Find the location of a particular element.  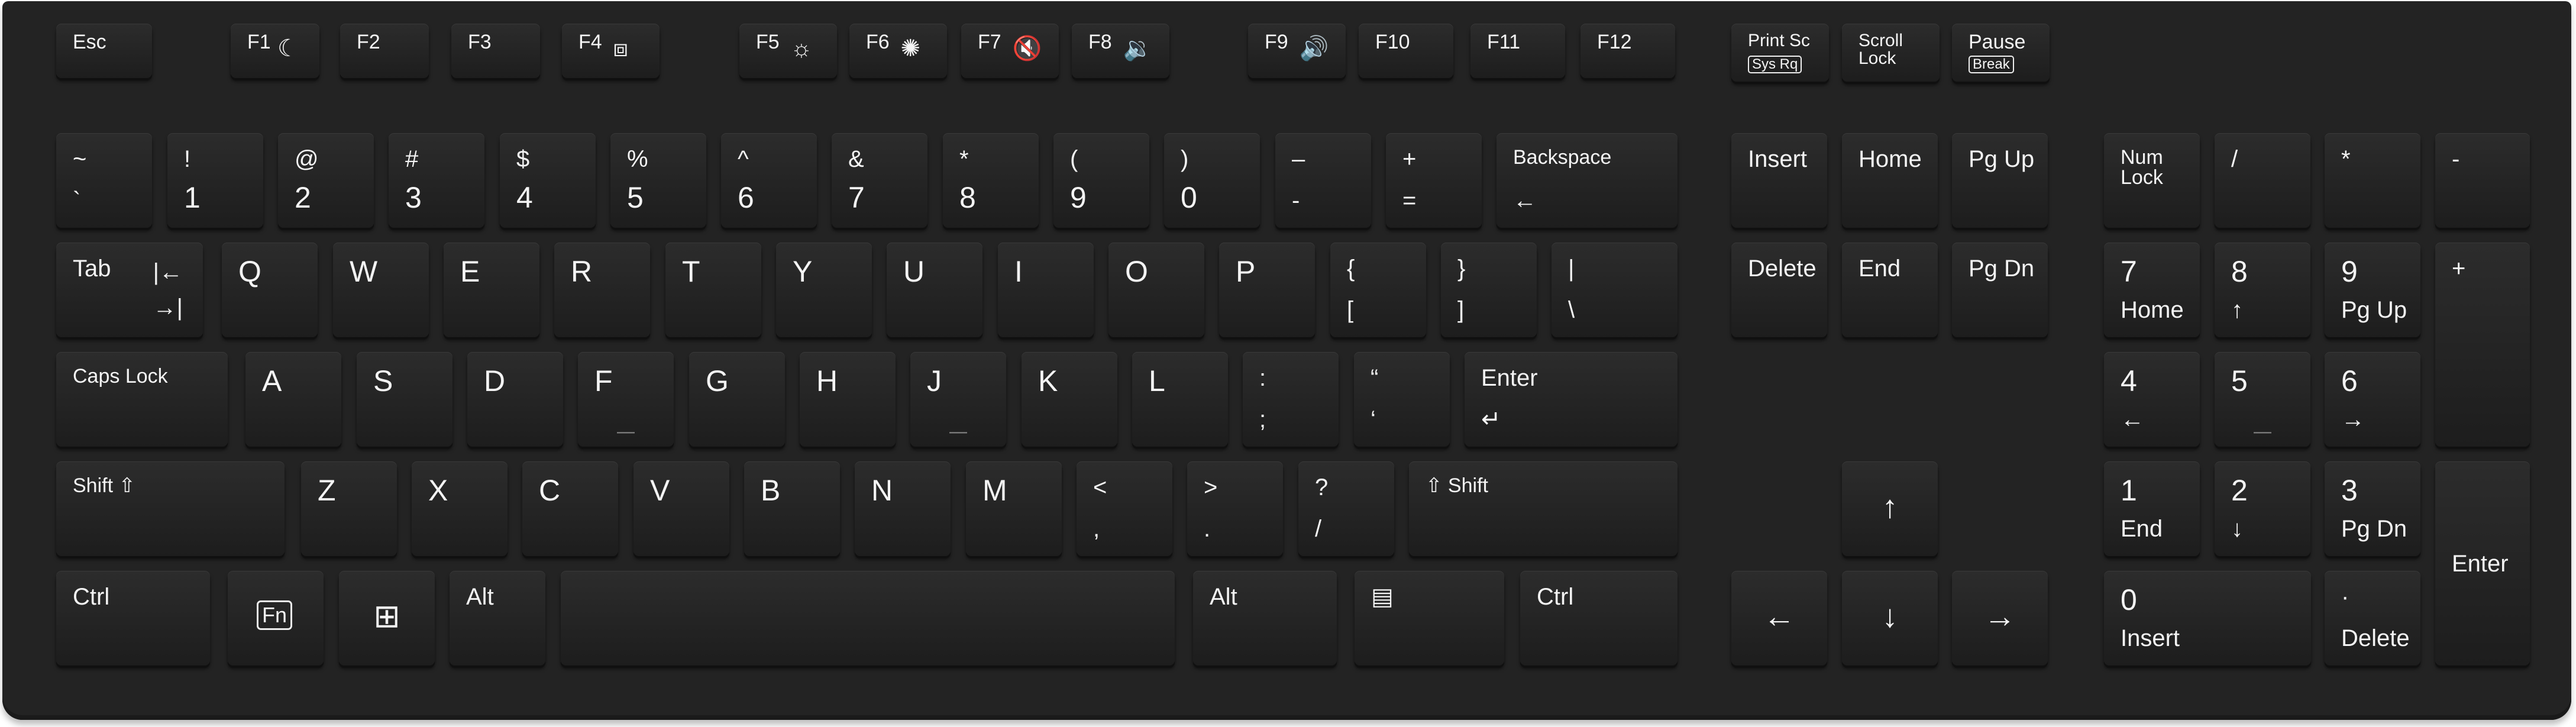

right-shift-key: ⇧ Shift is located at coordinates (1543, 508).